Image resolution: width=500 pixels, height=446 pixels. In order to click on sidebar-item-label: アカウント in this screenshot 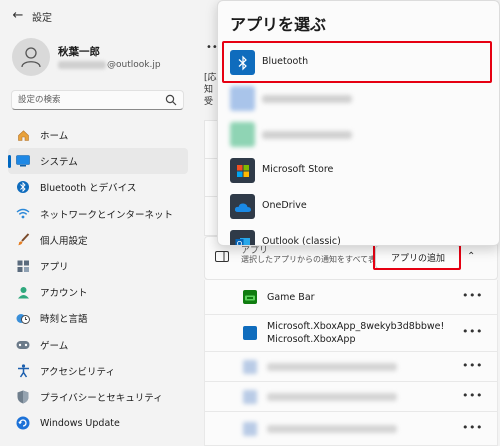, I will do `click(64, 294)`.